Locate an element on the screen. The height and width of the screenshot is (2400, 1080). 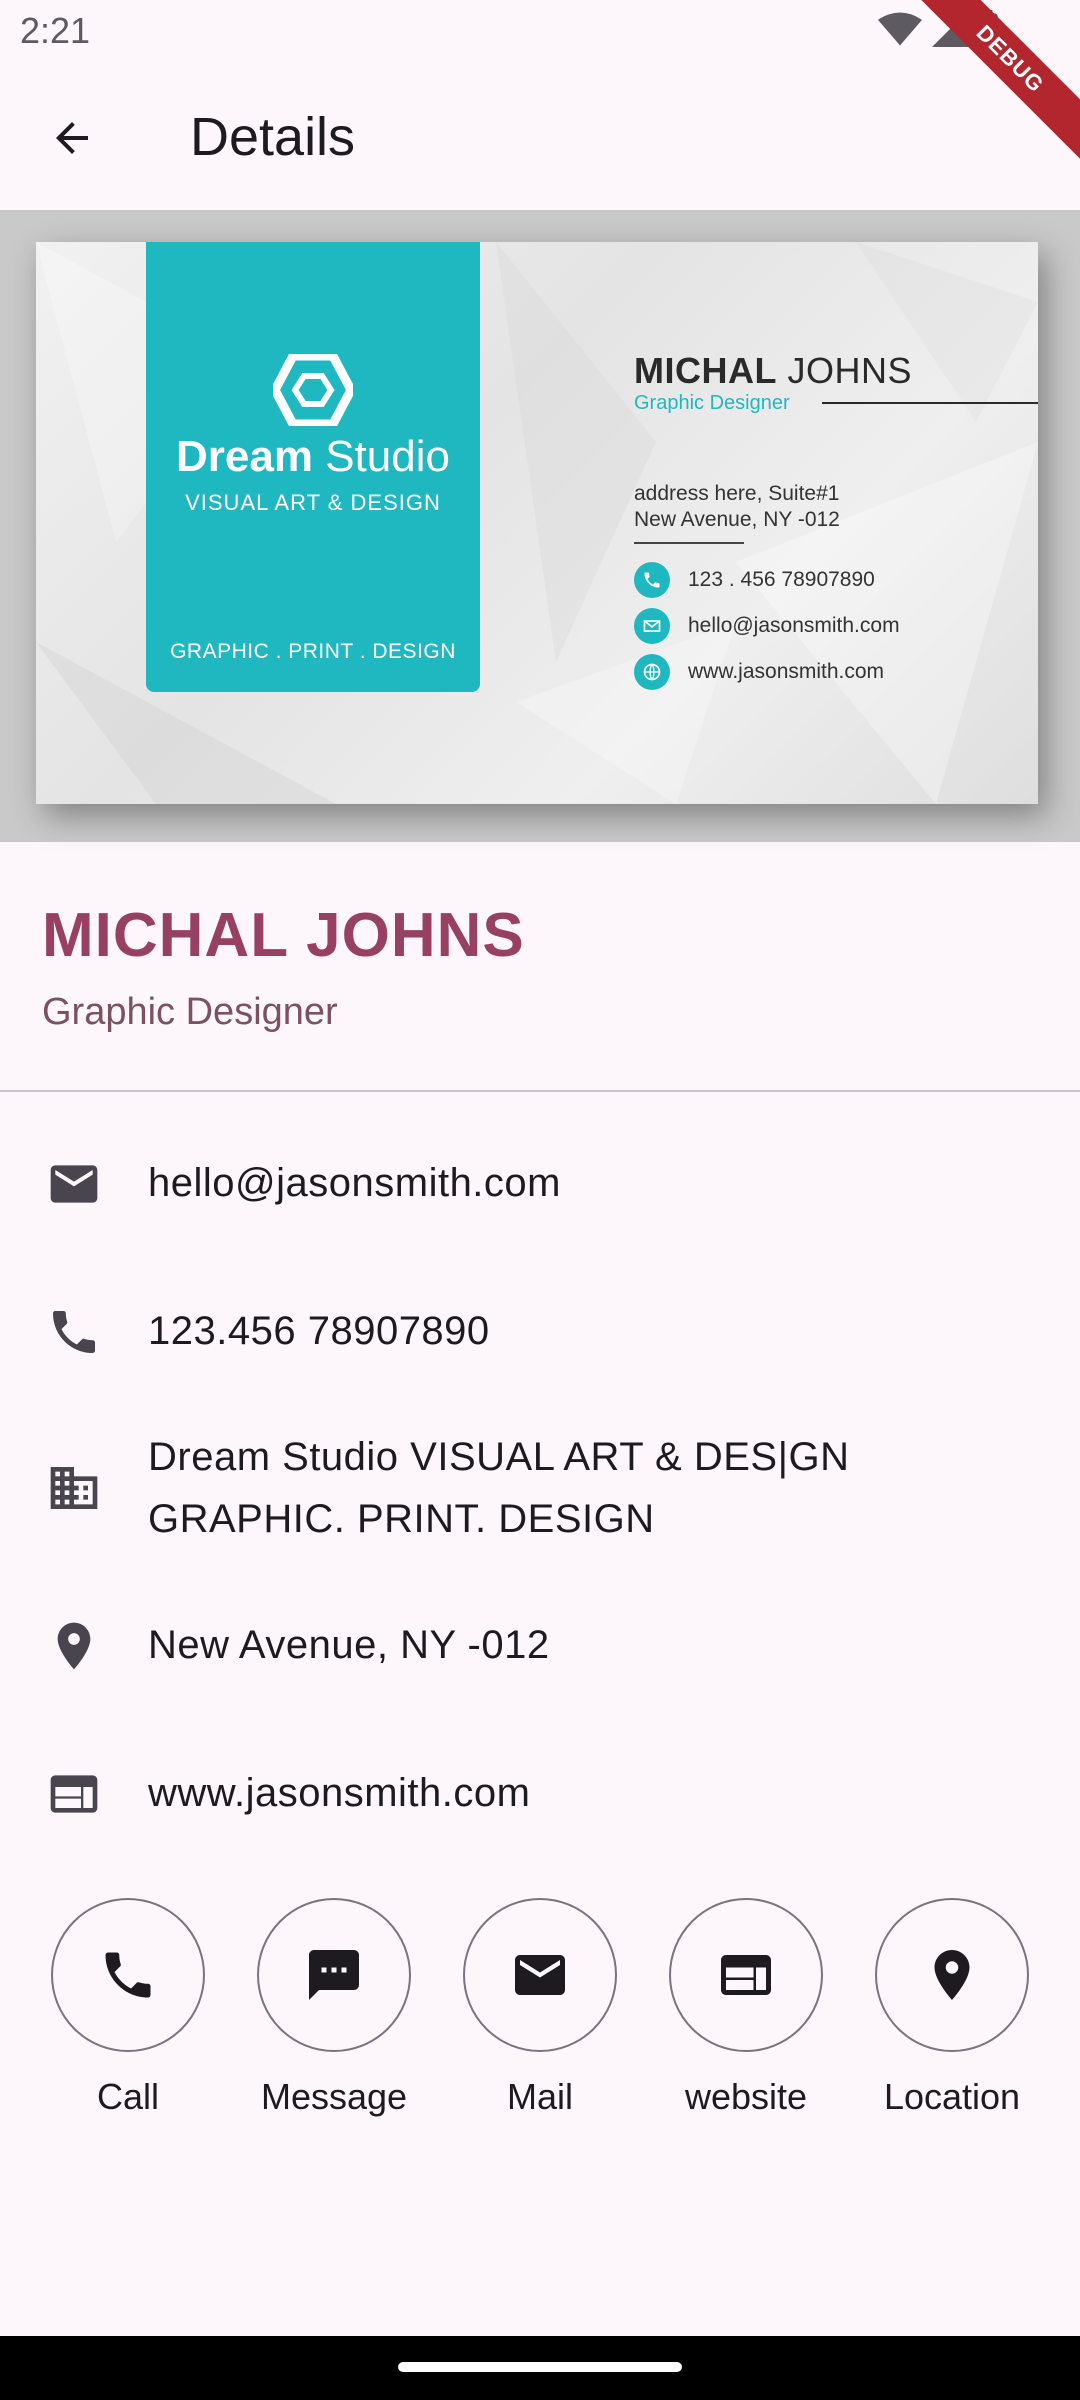
detail-phone-row: 123.456 78907890 is located at coordinates (540, 1332).